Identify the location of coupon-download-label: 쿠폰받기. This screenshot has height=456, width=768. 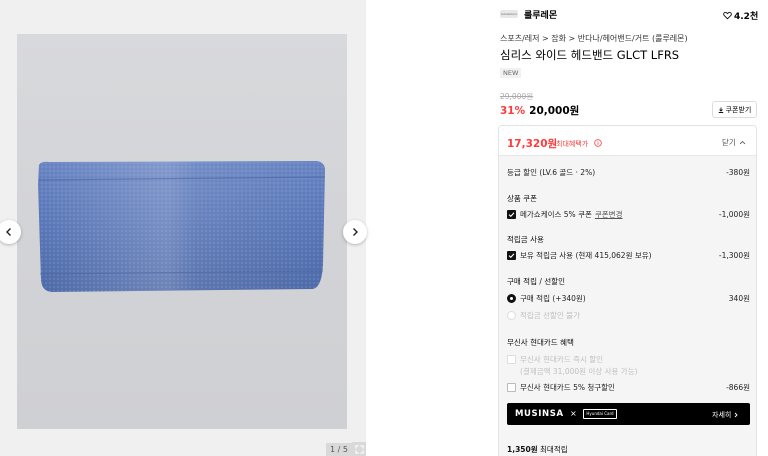
(738, 109).